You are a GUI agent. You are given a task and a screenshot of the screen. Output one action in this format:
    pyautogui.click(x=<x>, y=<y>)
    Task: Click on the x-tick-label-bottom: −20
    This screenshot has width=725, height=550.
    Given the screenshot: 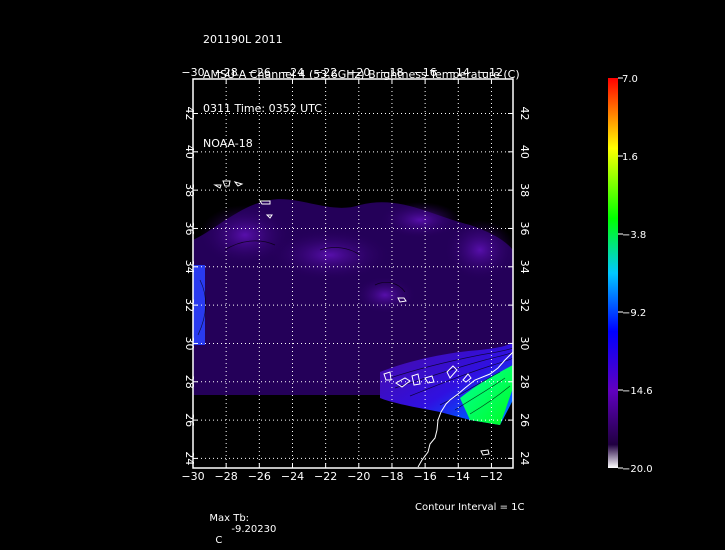 What is the action you would take?
    pyautogui.click(x=358, y=476)
    